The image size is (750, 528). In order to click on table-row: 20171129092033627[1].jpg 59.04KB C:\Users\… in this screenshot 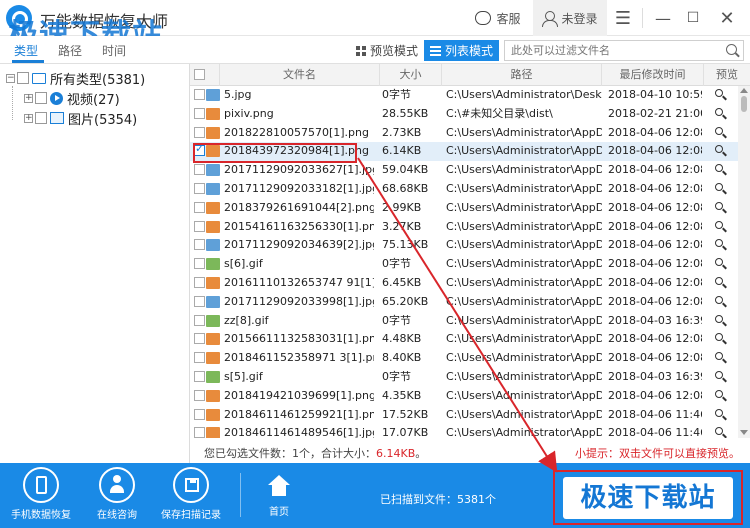, I will do `click(464, 170)`.